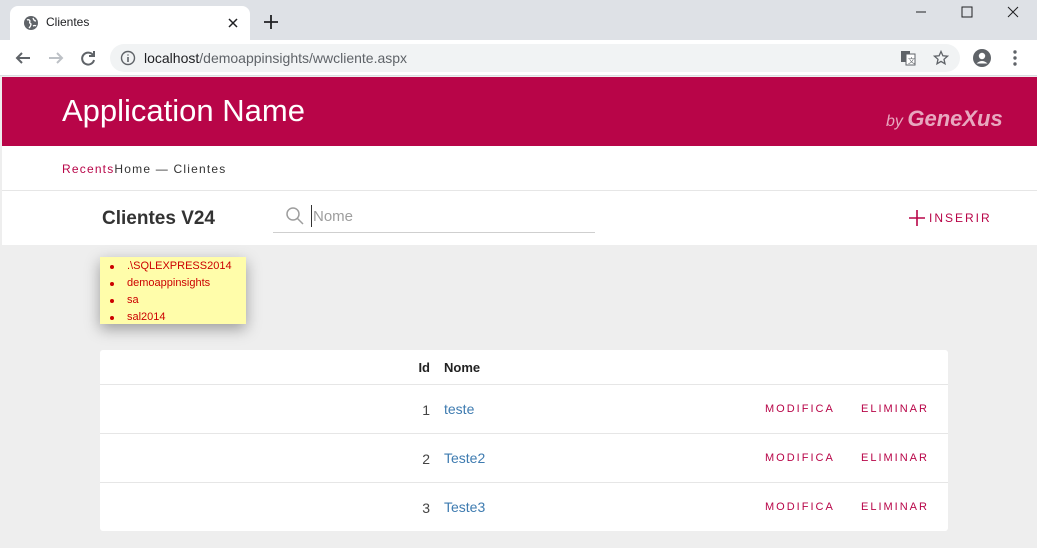 The image size is (1037, 548). What do you see at coordinates (23, 58) in the screenshot?
I see `back-arrow-icon` at bounding box center [23, 58].